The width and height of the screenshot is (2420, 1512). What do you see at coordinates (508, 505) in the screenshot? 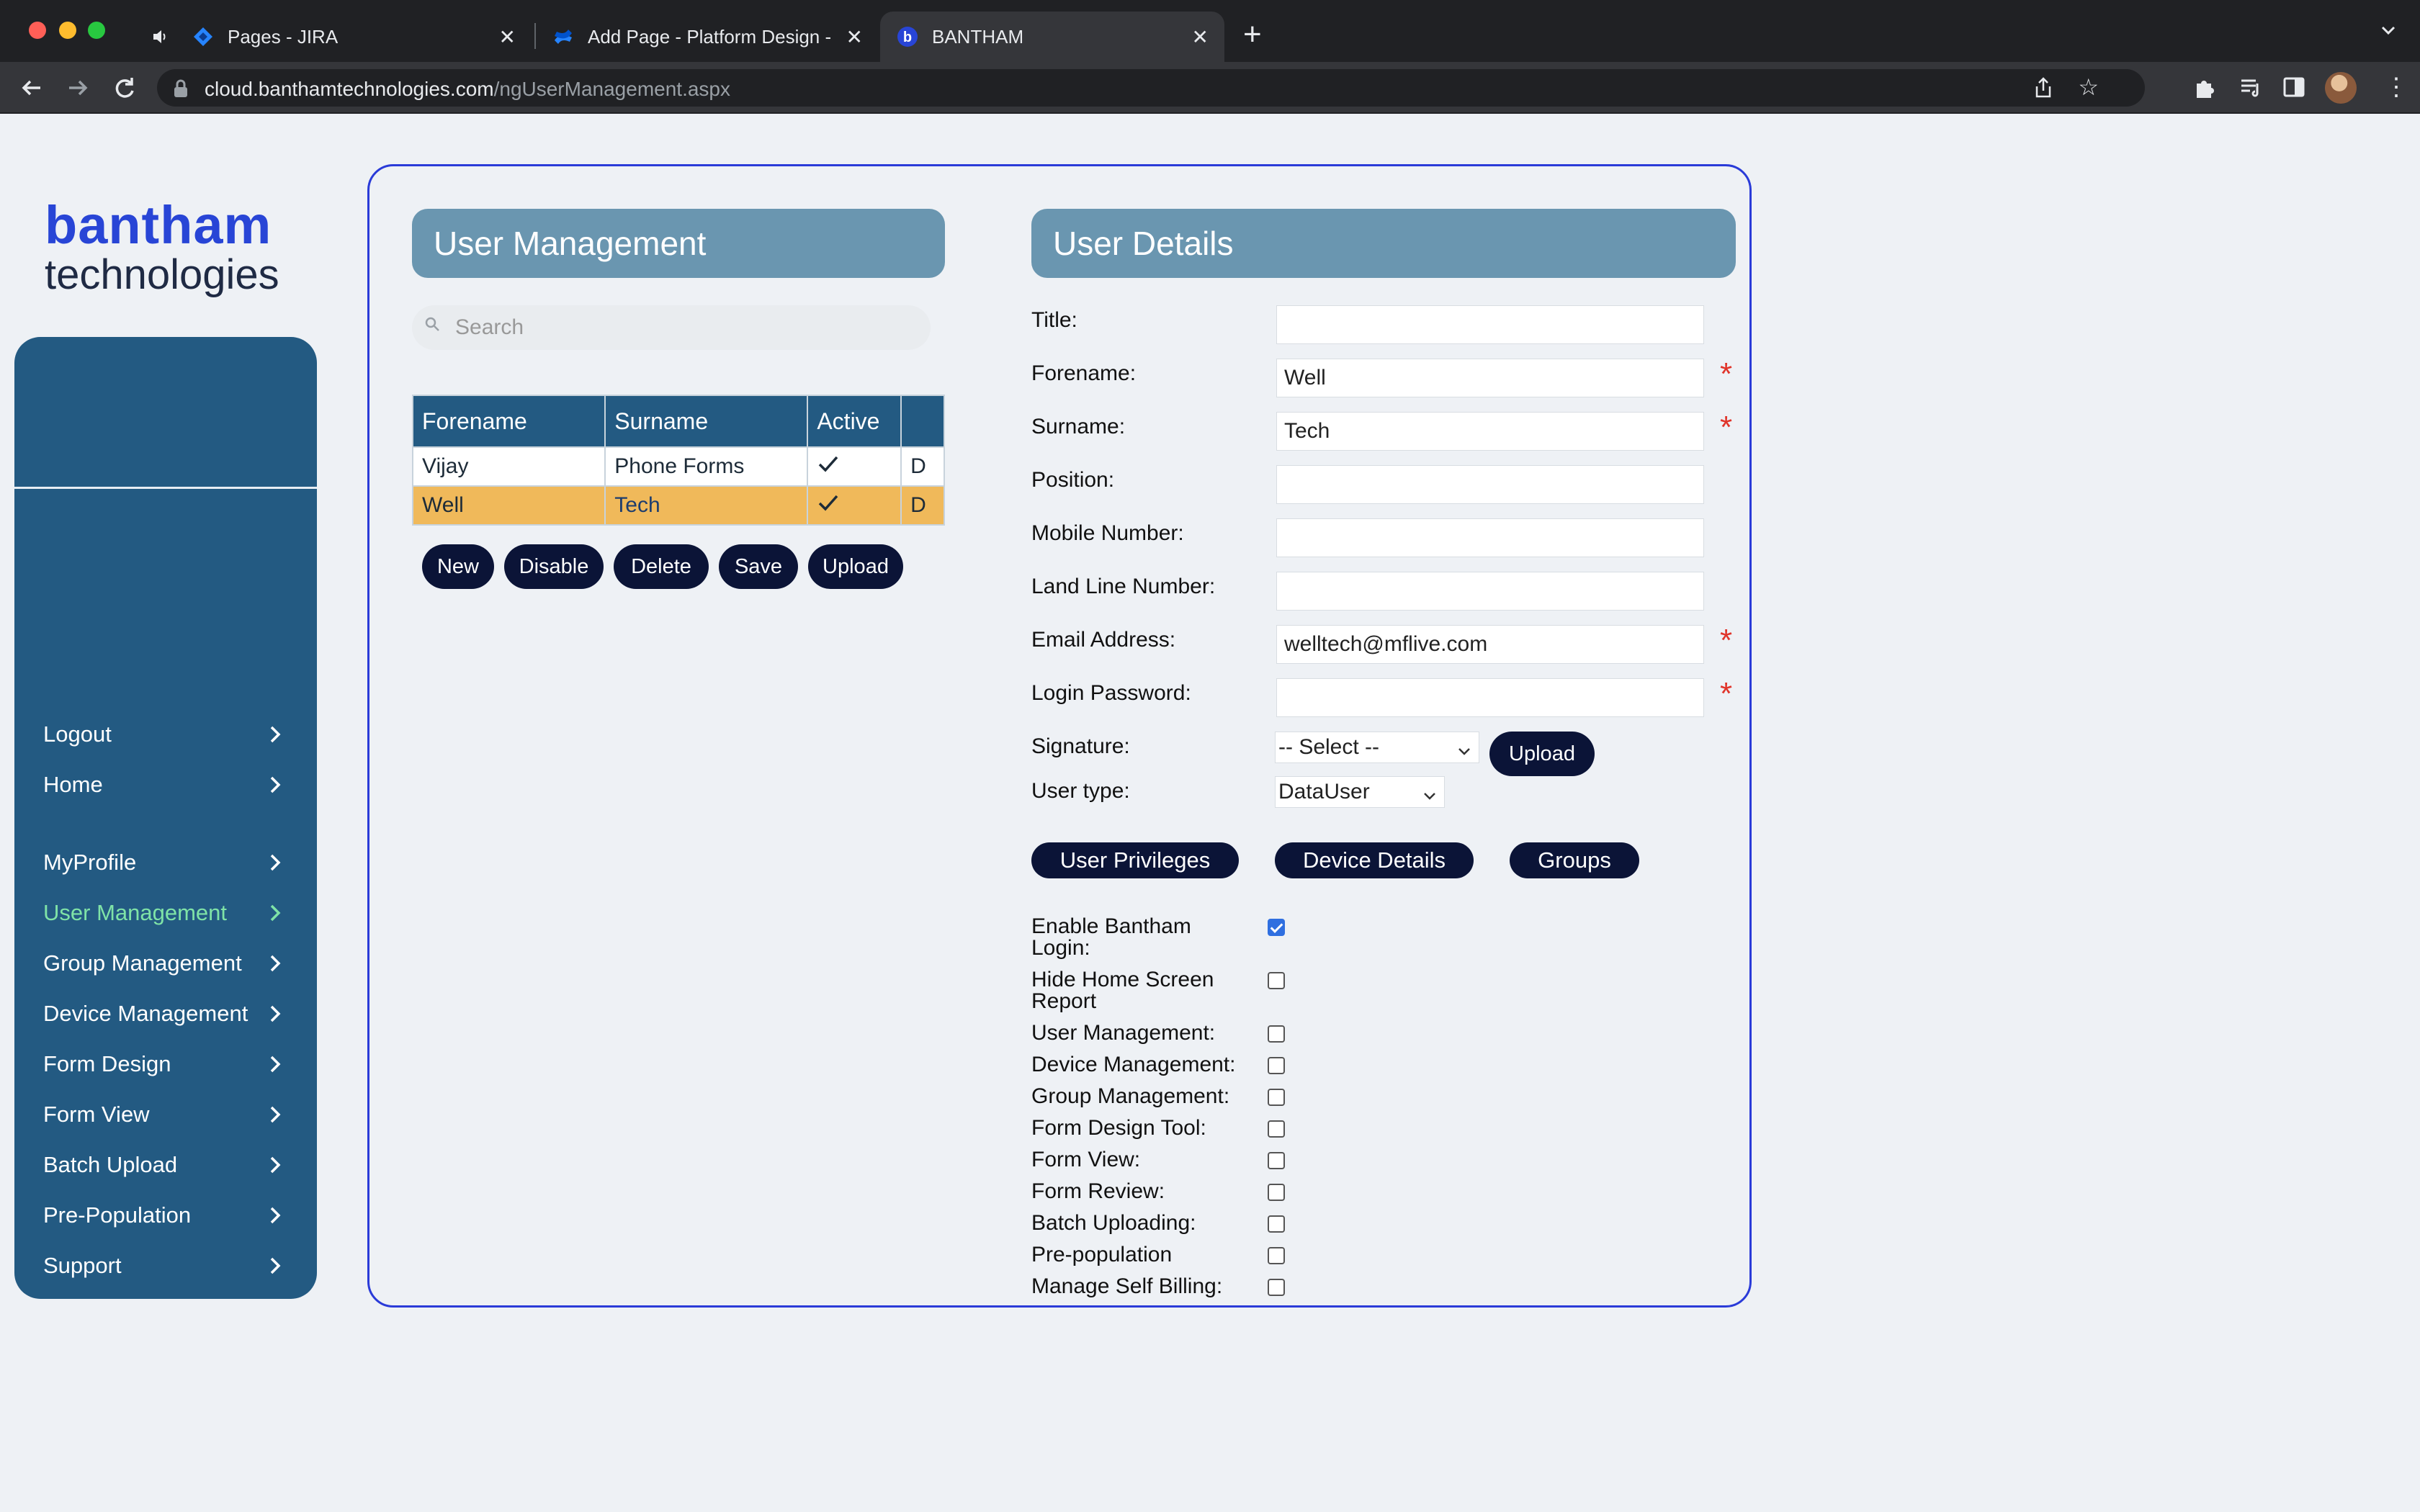
I see `cell-forename: Well` at bounding box center [508, 505].